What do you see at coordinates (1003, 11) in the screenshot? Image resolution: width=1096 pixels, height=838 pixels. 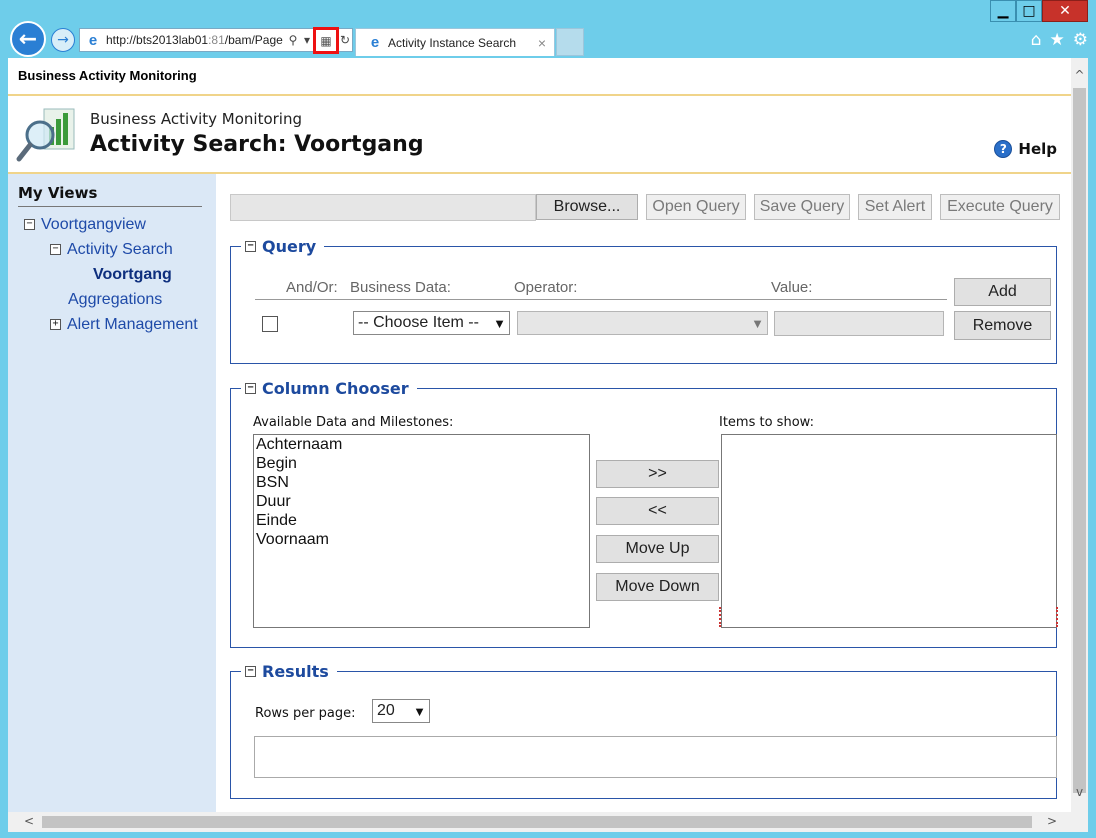 I see `minimize-icon: ▁` at bounding box center [1003, 11].